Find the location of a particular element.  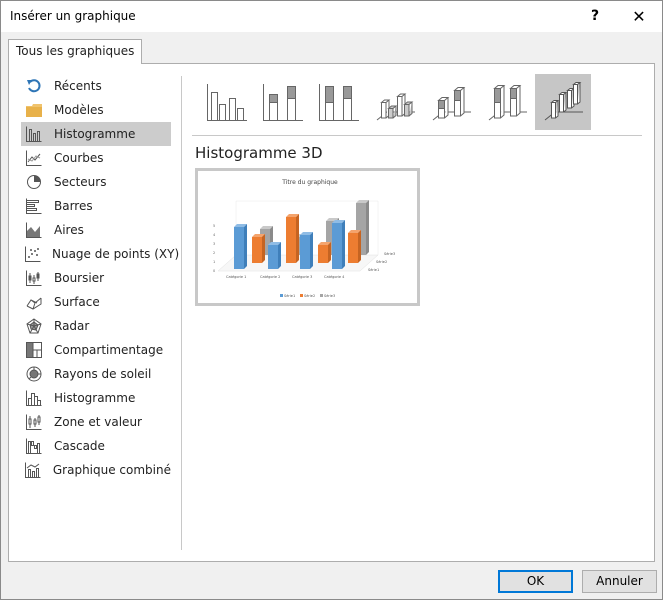

3d-stacked-column-icon is located at coordinates (451, 104).